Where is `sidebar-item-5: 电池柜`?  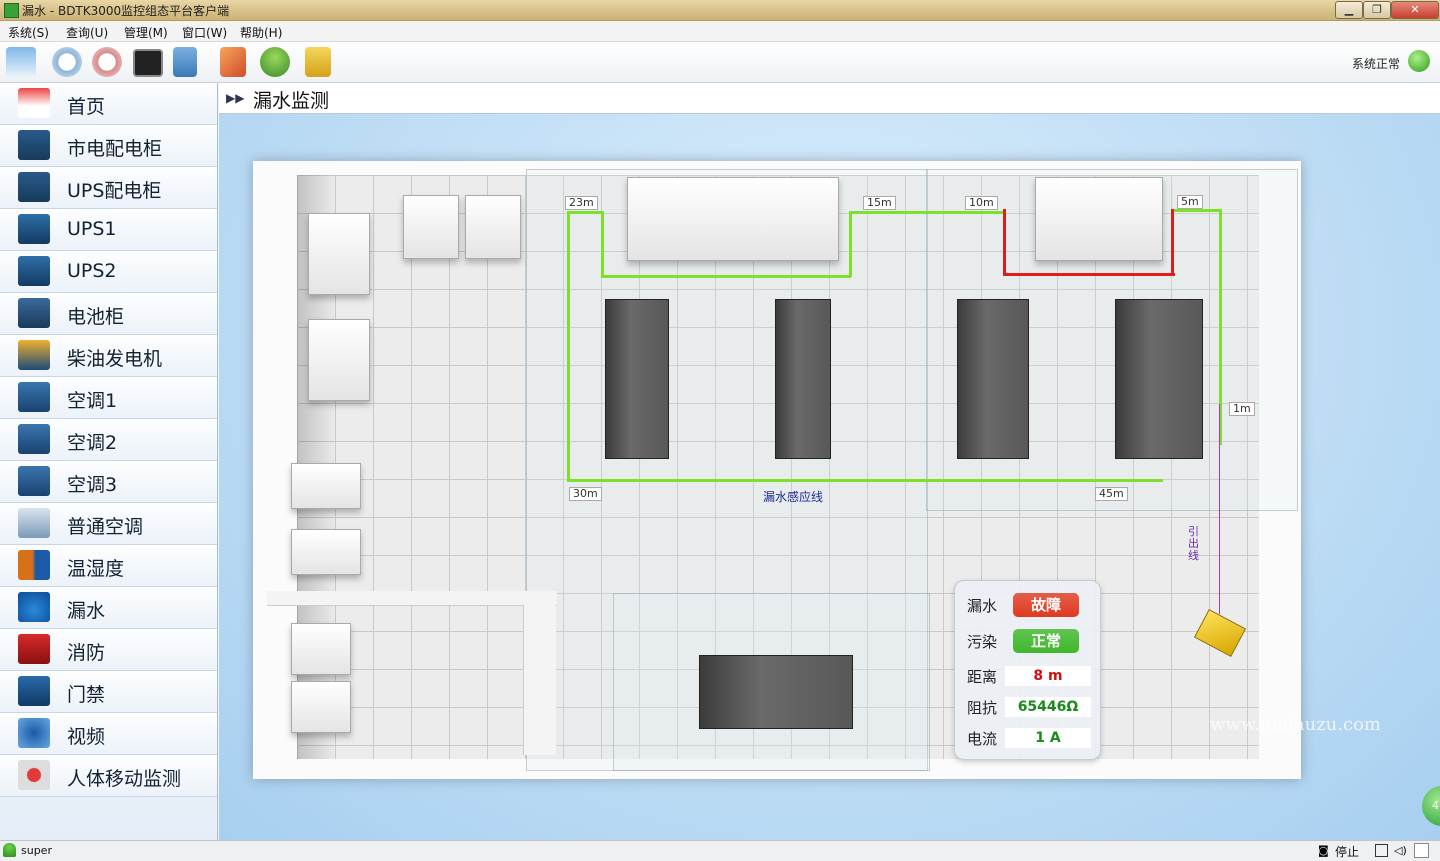
sidebar-item-5: 电池柜 is located at coordinates (108, 314).